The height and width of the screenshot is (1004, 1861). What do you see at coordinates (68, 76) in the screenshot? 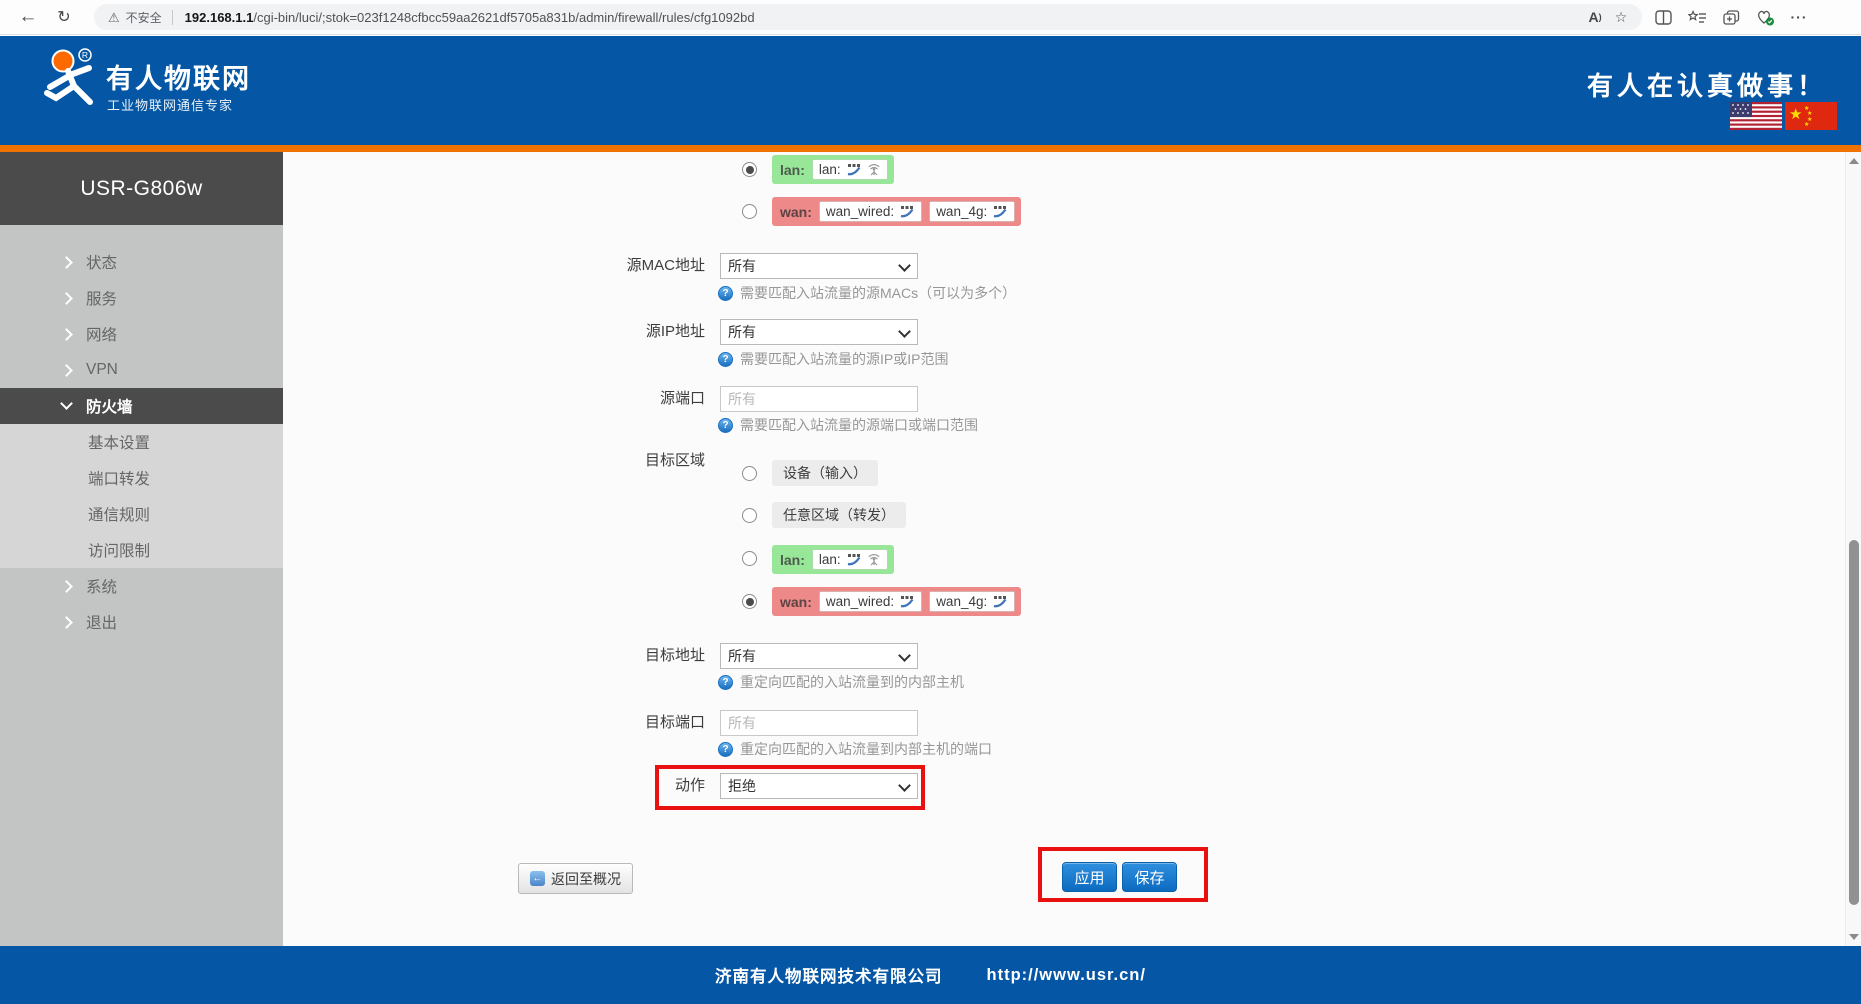
I see `usr-logo-icon: R` at bounding box center [68, 76].